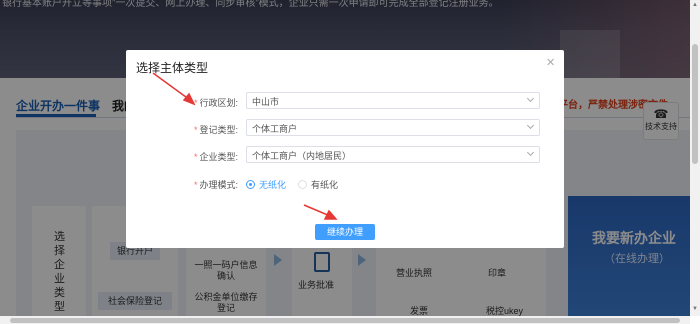  I want to click on scroll-down-icon: ▼, so click(695, 309).